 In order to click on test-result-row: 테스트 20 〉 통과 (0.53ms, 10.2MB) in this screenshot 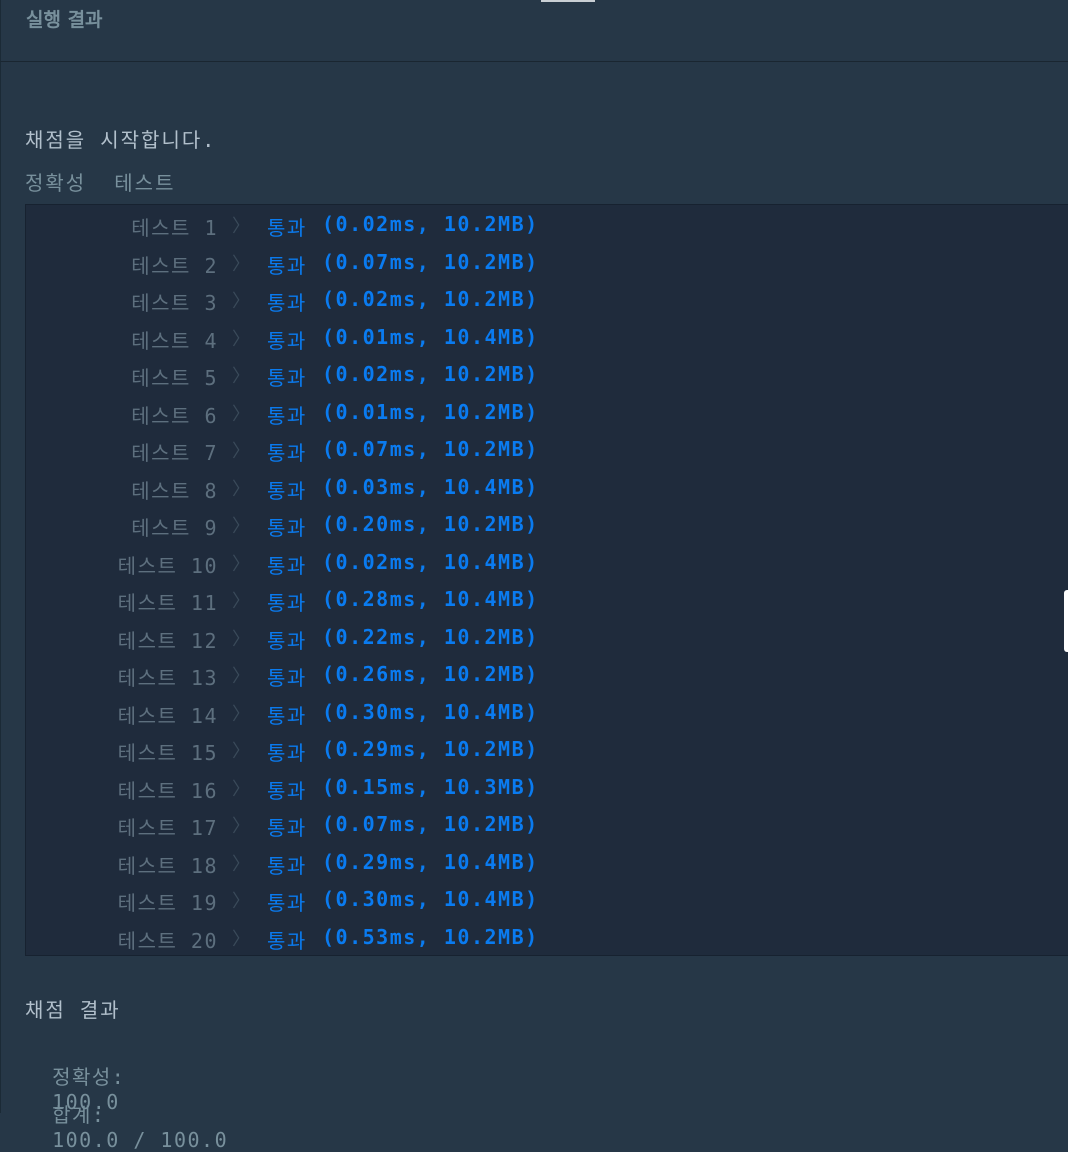, I will do `click(546, 943)`.